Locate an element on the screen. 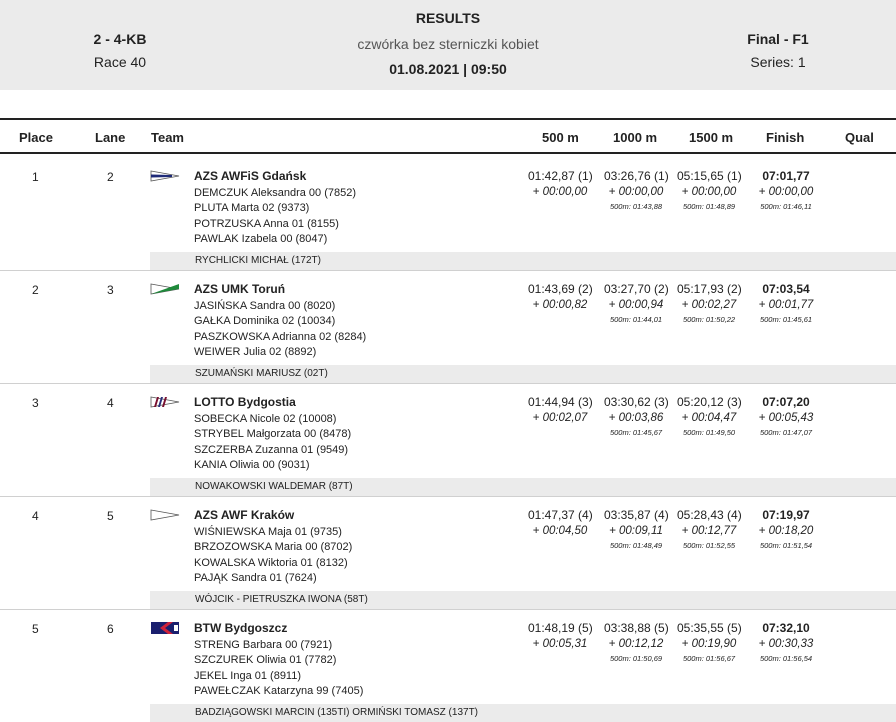 The image size is (896, 722). split-time: 05:17,93 (2) is located at coordinates (709, 289).